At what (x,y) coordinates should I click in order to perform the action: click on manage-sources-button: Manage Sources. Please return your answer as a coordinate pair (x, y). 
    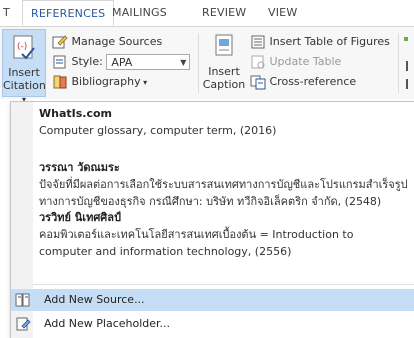
    Looking at the image, I should click on (107, 42).